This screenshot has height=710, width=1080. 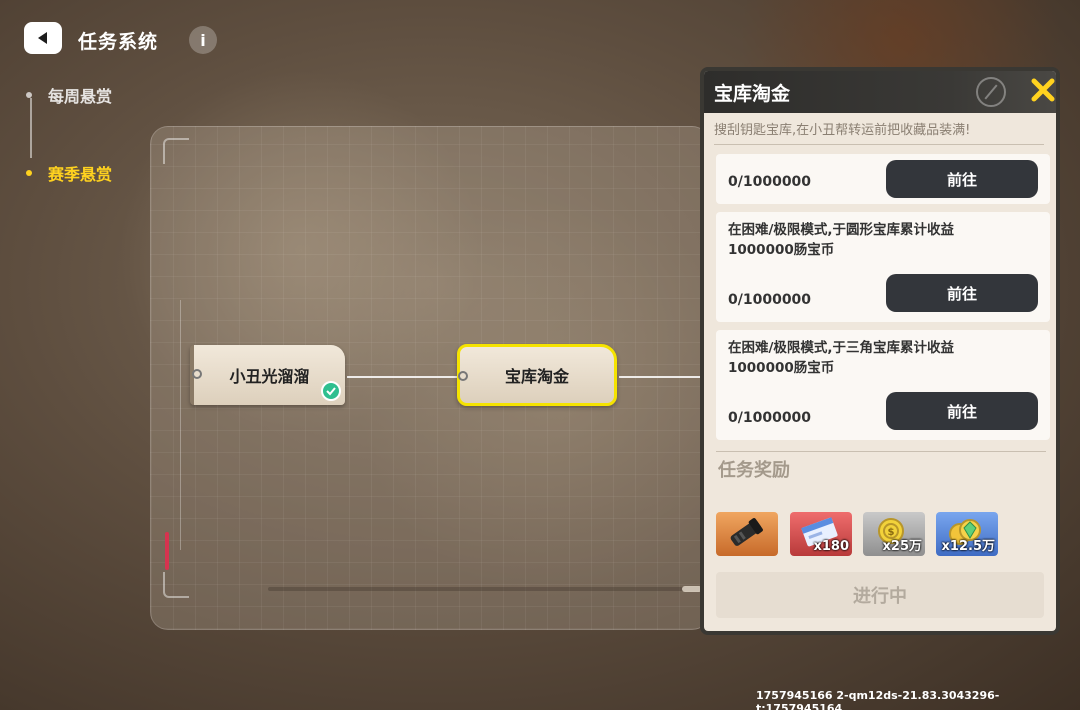 What do you see at coordinates (821, 534) in the screenshot?
I see `reward-item: x180` at bounding box center [821, 534].